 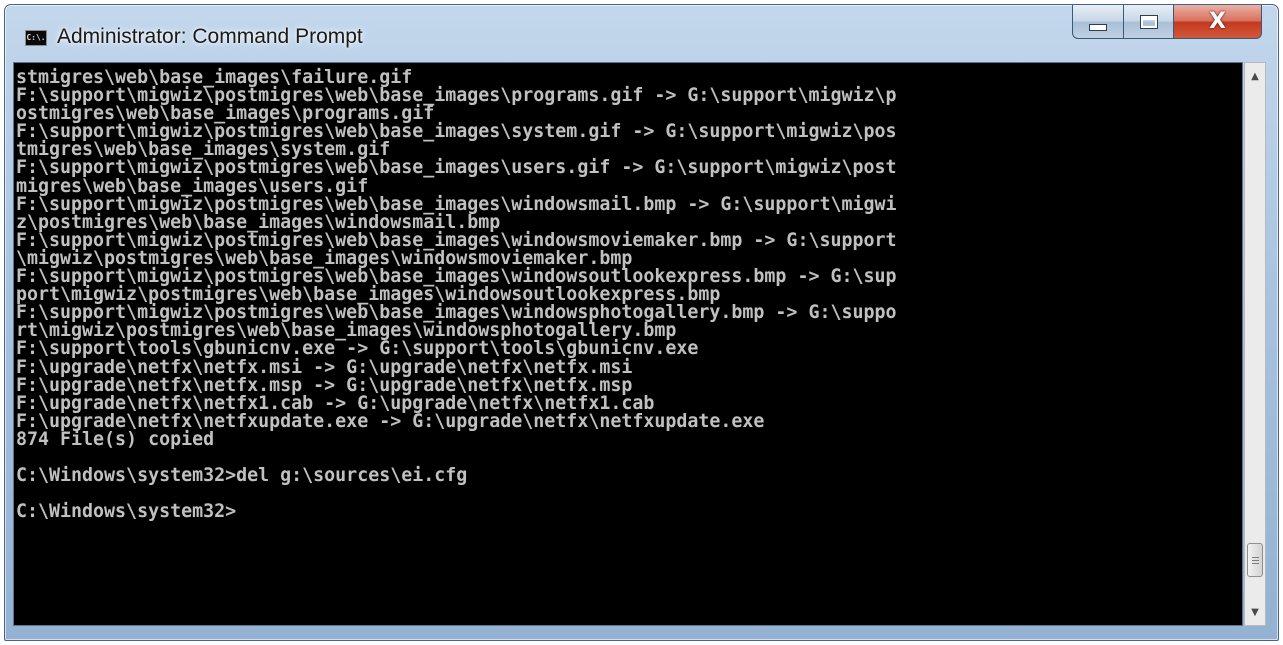 What do you see at coordinates (115, 439) in the screenshot?
I see `console-line: 874 File(s) copied` at bounding box center [115, 439].